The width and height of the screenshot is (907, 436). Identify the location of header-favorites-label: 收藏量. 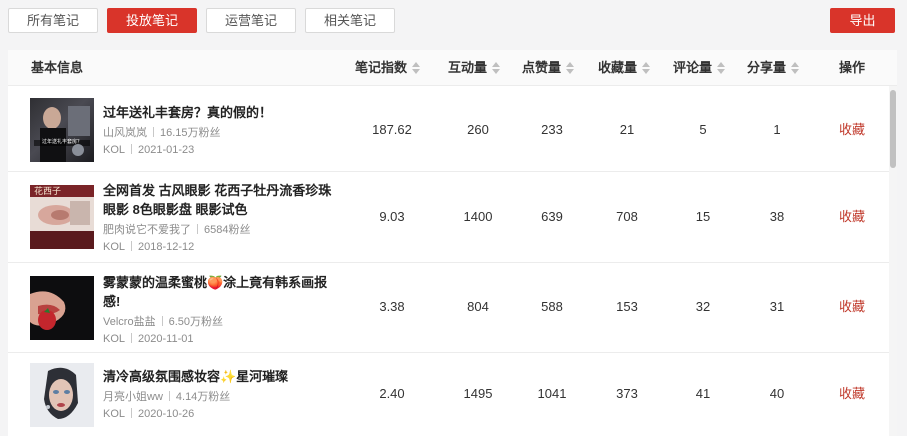
(618, 67).